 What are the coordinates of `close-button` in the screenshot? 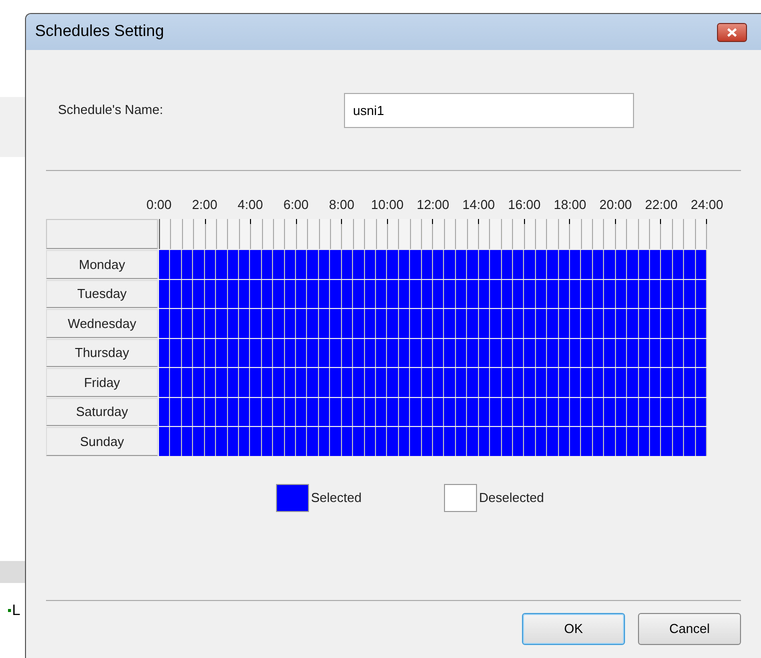 It's located at (732, 32).